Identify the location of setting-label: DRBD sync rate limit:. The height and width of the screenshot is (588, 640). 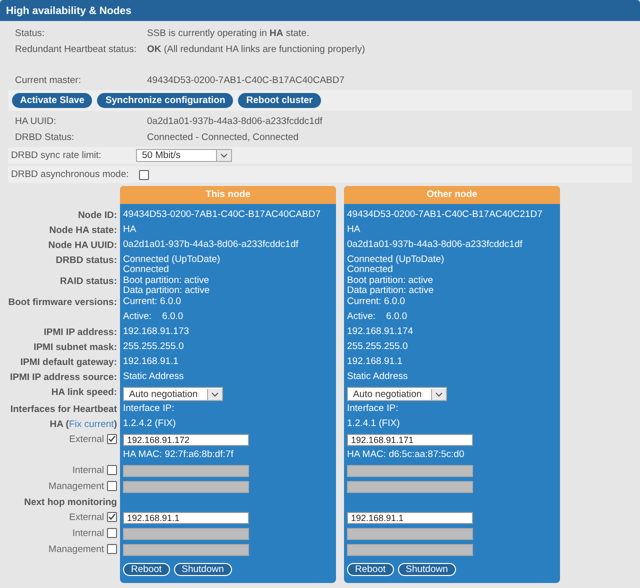
(56, 155).